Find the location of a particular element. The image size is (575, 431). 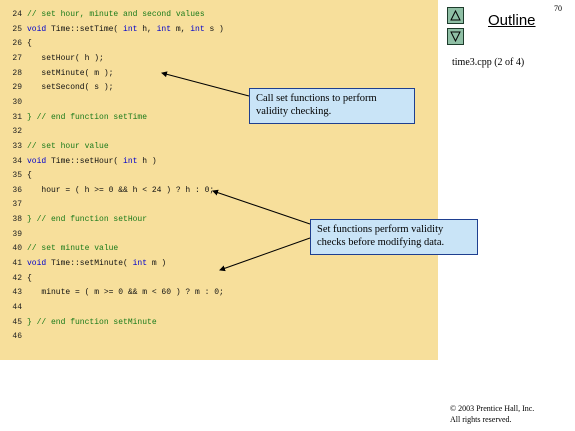

arrow-to-minute-check is located at coordinates (265, 254).